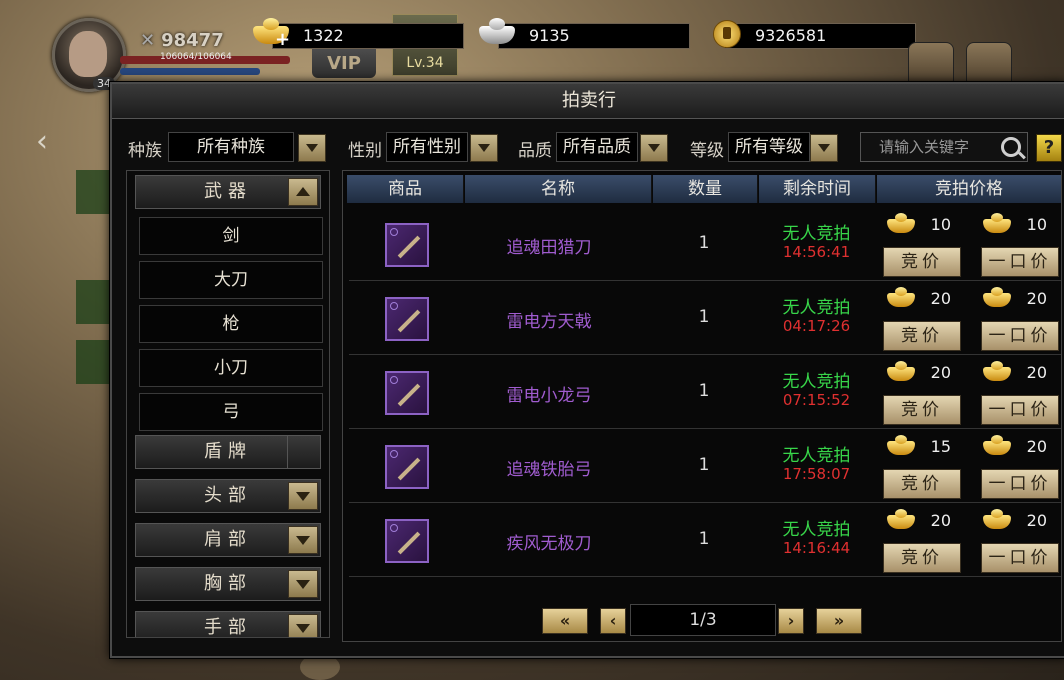 The height and width of the screenshot is (680, 1064). I want to click on race-select: 所有种族, so click(231, 147).